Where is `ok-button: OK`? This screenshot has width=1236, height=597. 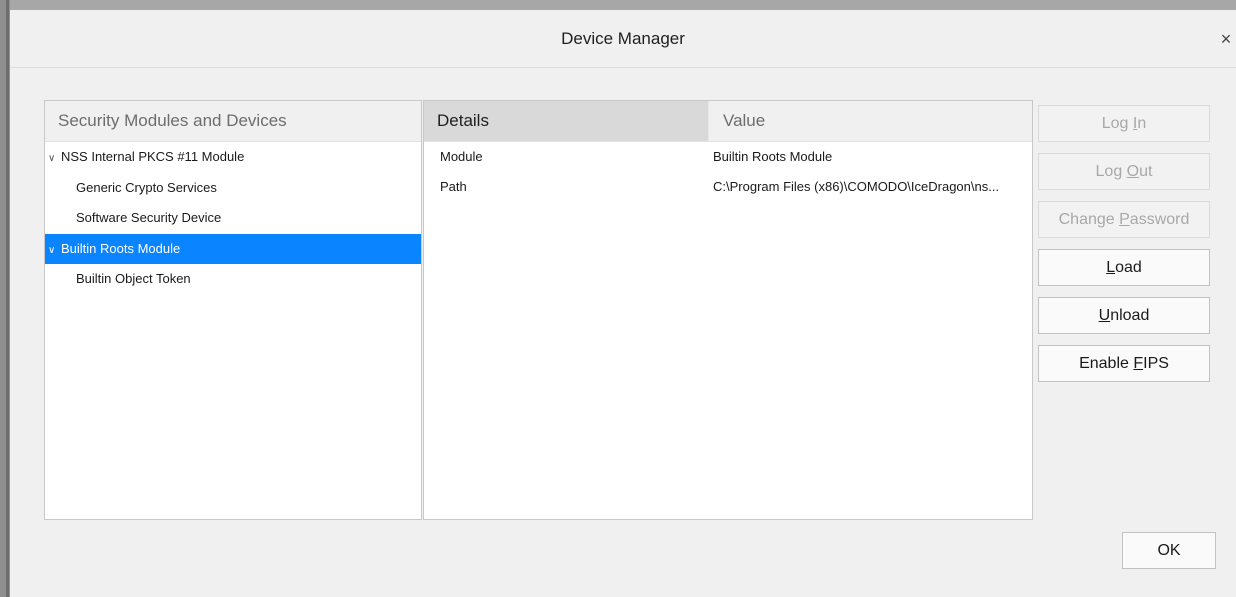
ok-button: OK is located at coordinates (1169, 550).